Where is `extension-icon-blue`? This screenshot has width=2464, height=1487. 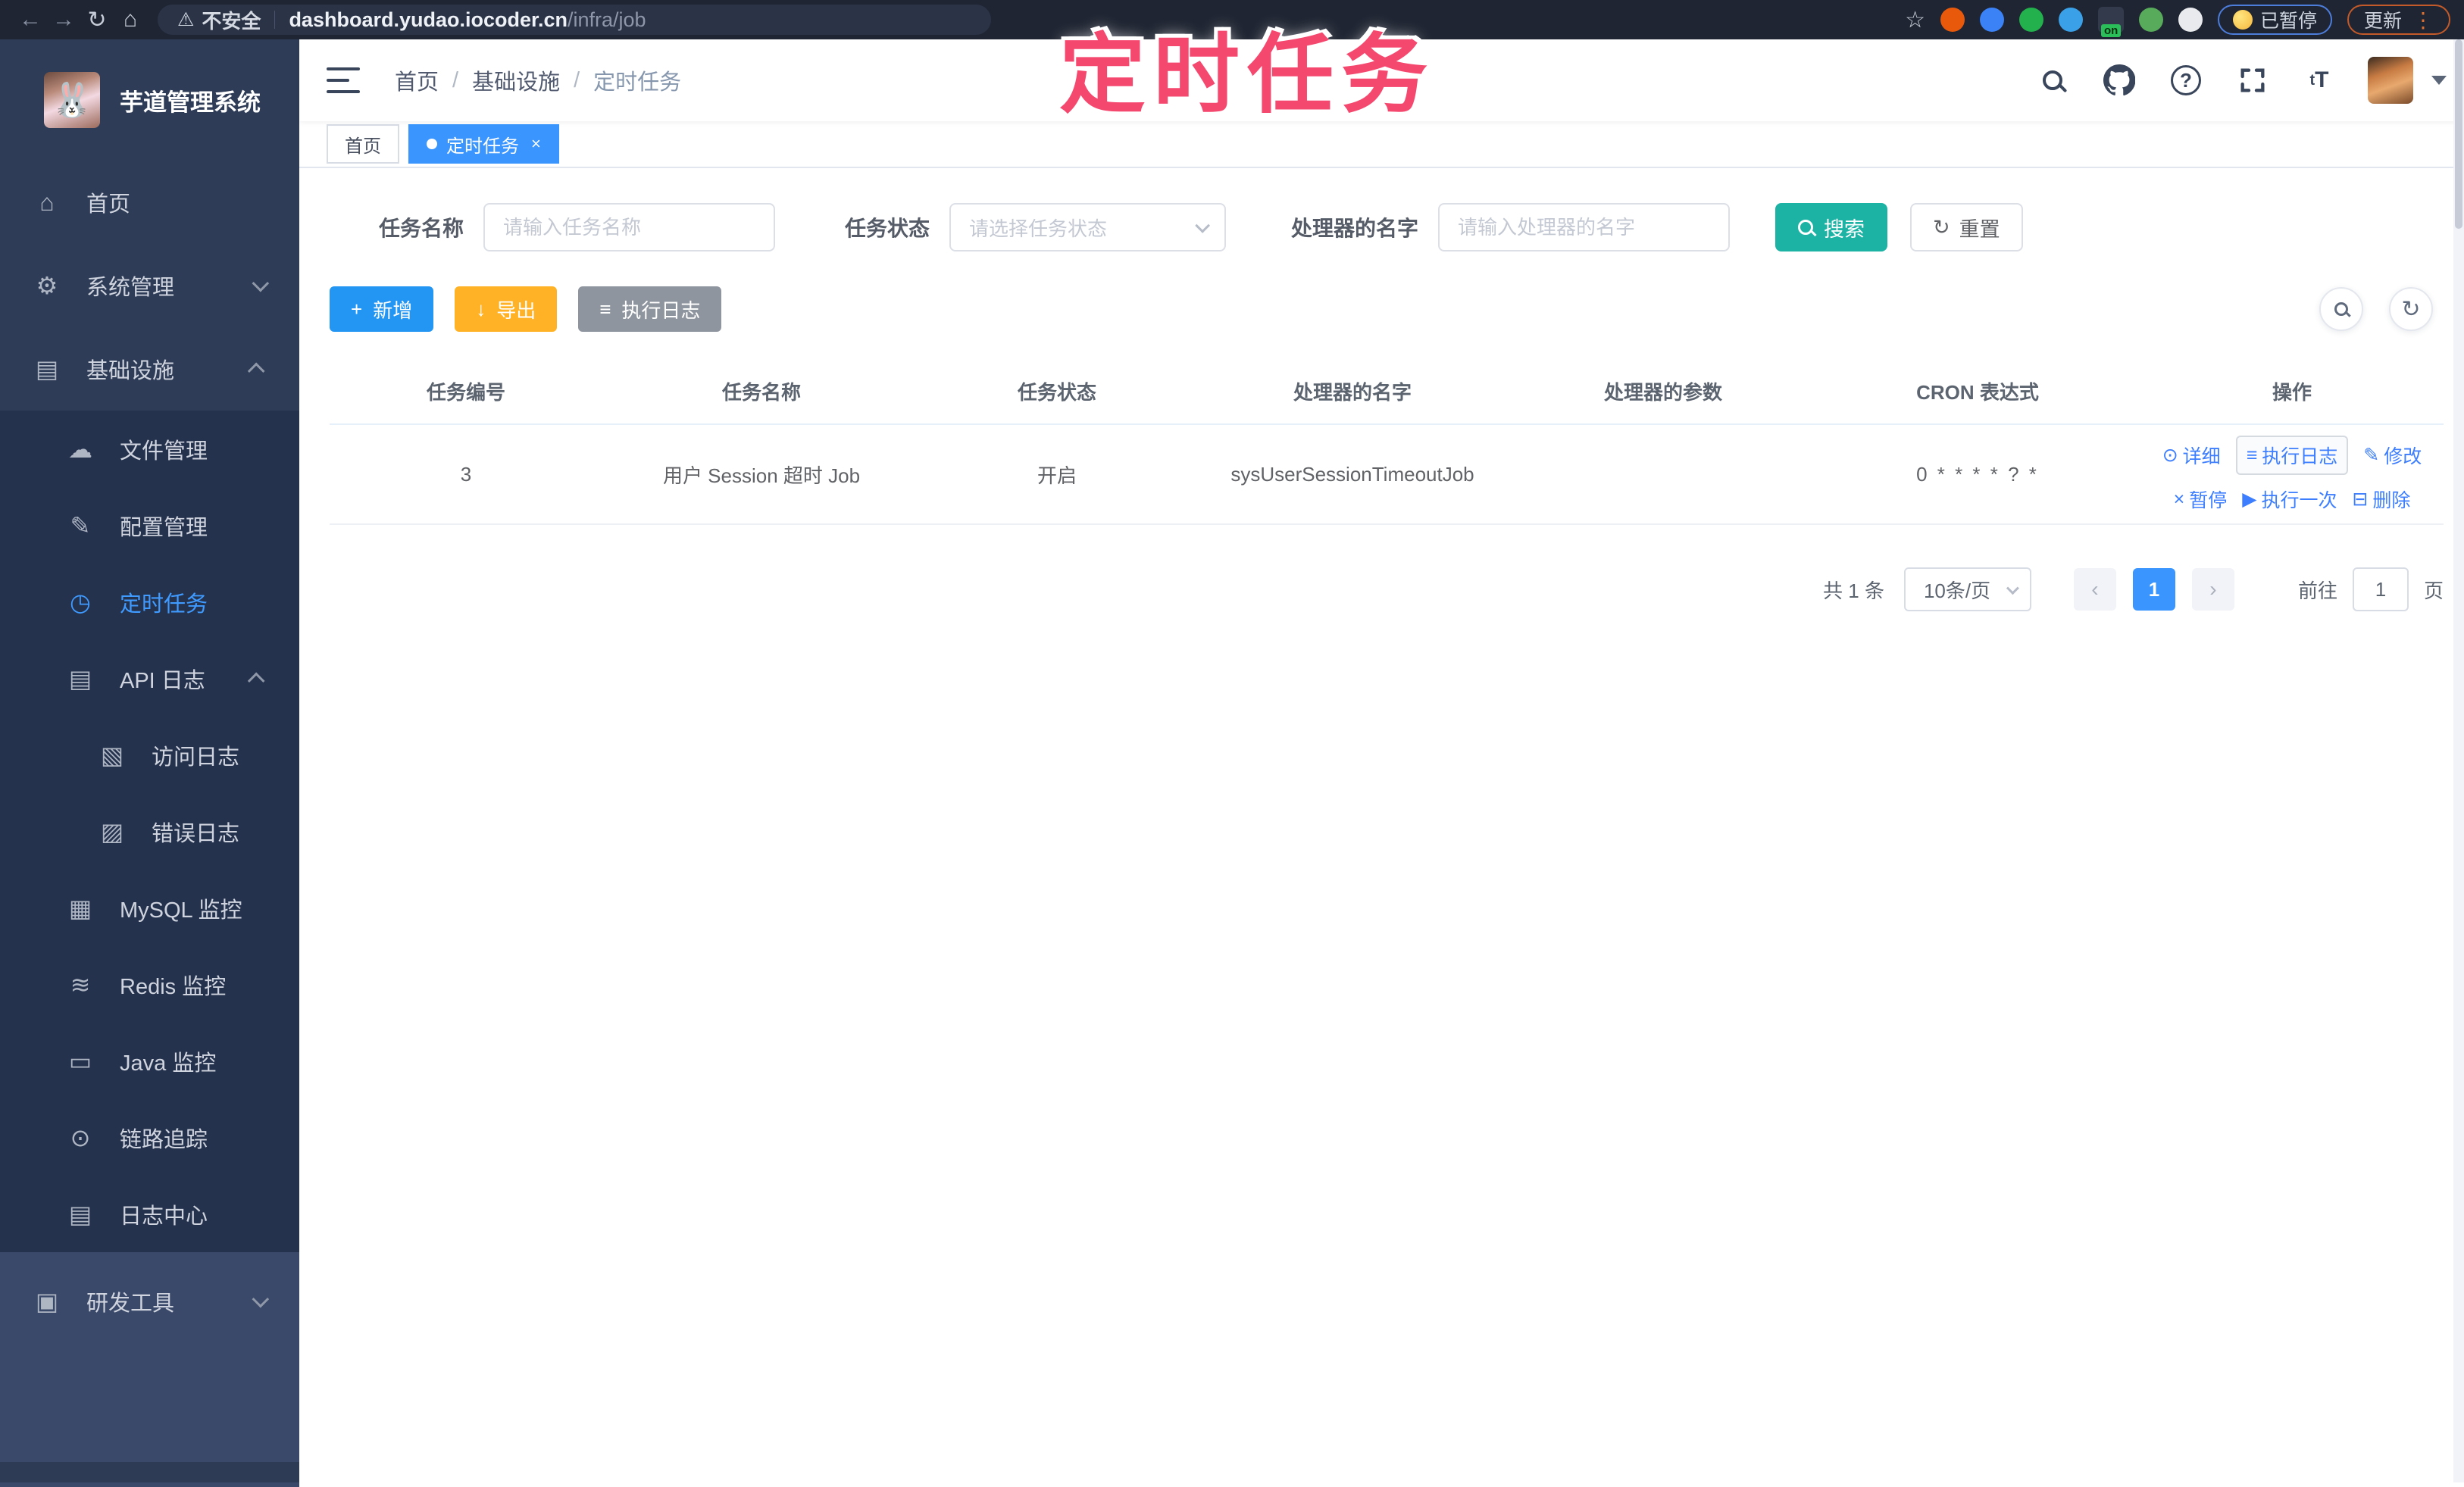
extension-icon-blue is located at coordinates (1991, 20).